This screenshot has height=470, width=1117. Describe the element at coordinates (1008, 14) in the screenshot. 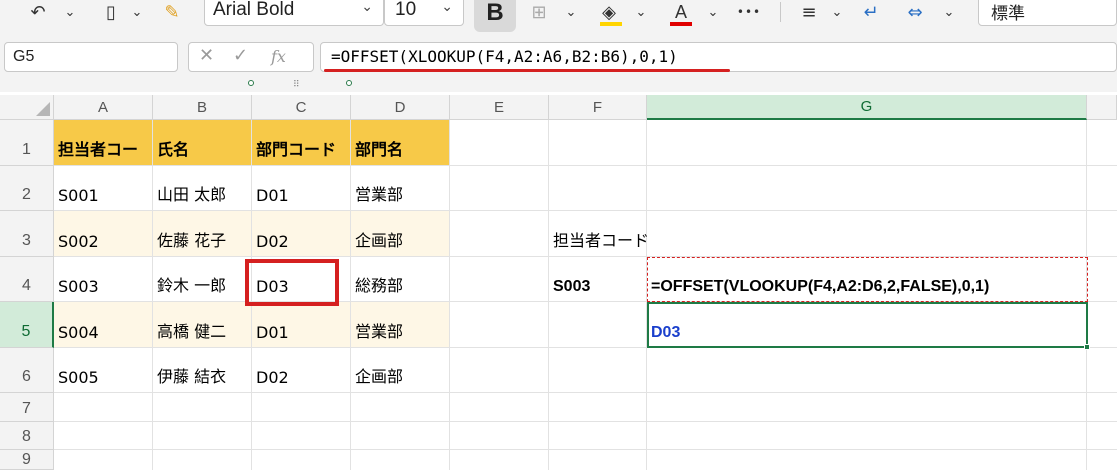

I see `number-format-value: 標準` at that location.